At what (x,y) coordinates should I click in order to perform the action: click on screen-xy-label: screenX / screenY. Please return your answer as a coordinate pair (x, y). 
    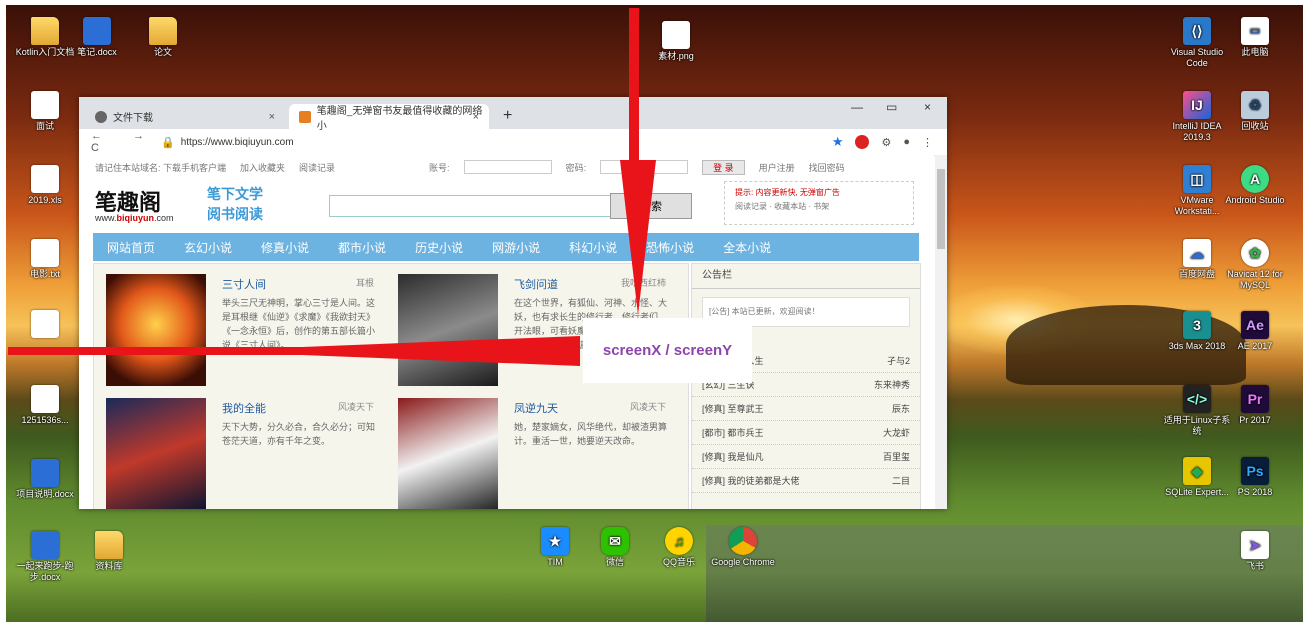
    Looking at the image, I should click on (667, 350).